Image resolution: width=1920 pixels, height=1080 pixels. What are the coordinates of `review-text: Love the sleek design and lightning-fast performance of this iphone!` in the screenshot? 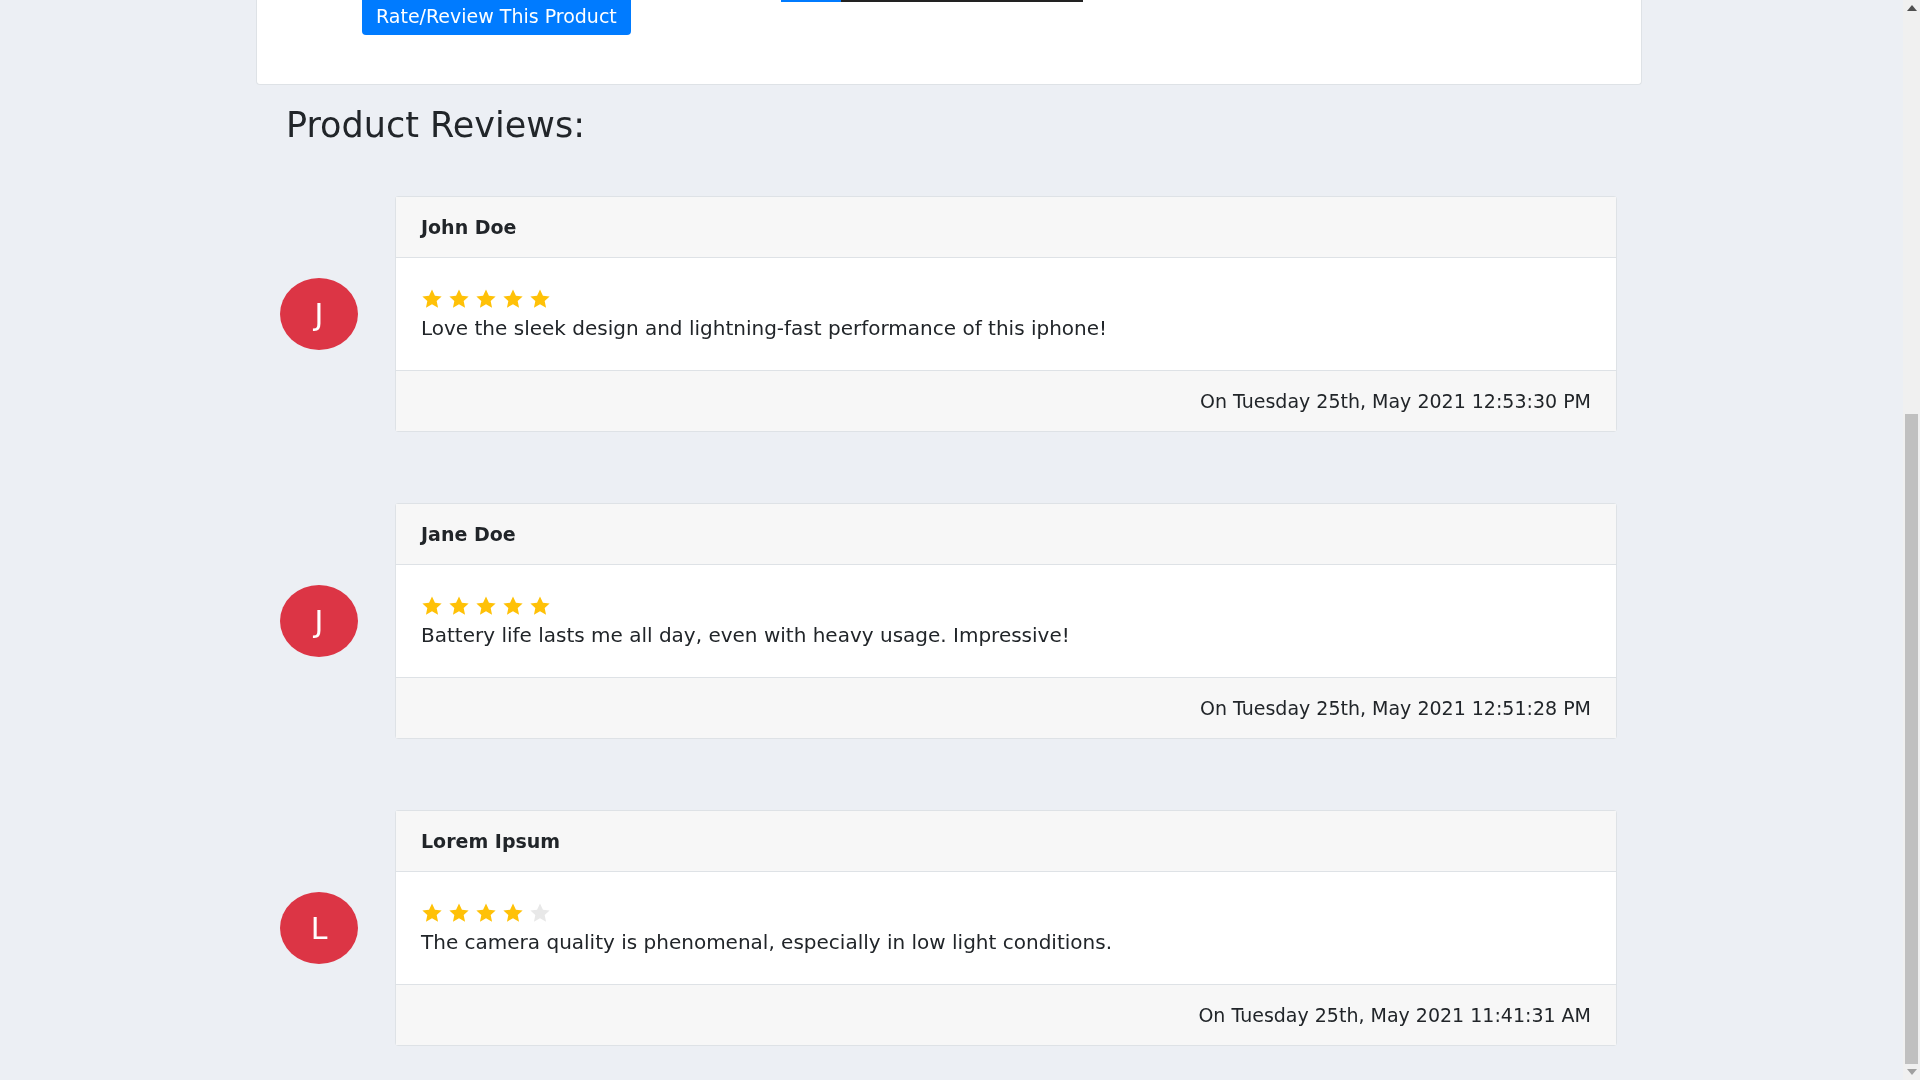 It's located at (765, 328).